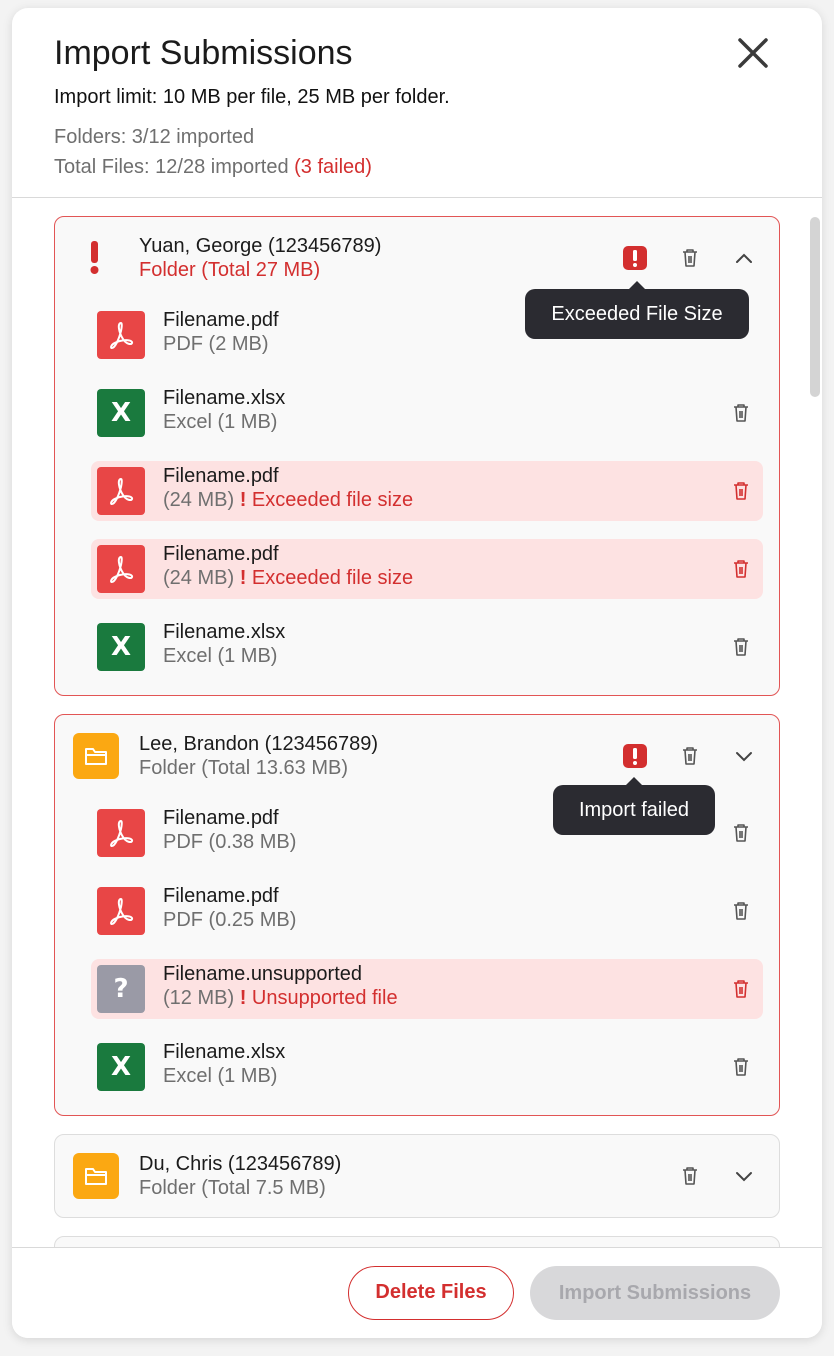 The width and height of the screenshot is (834, 1356). I want to click on error-exclamation-icon, so click(95, 258).